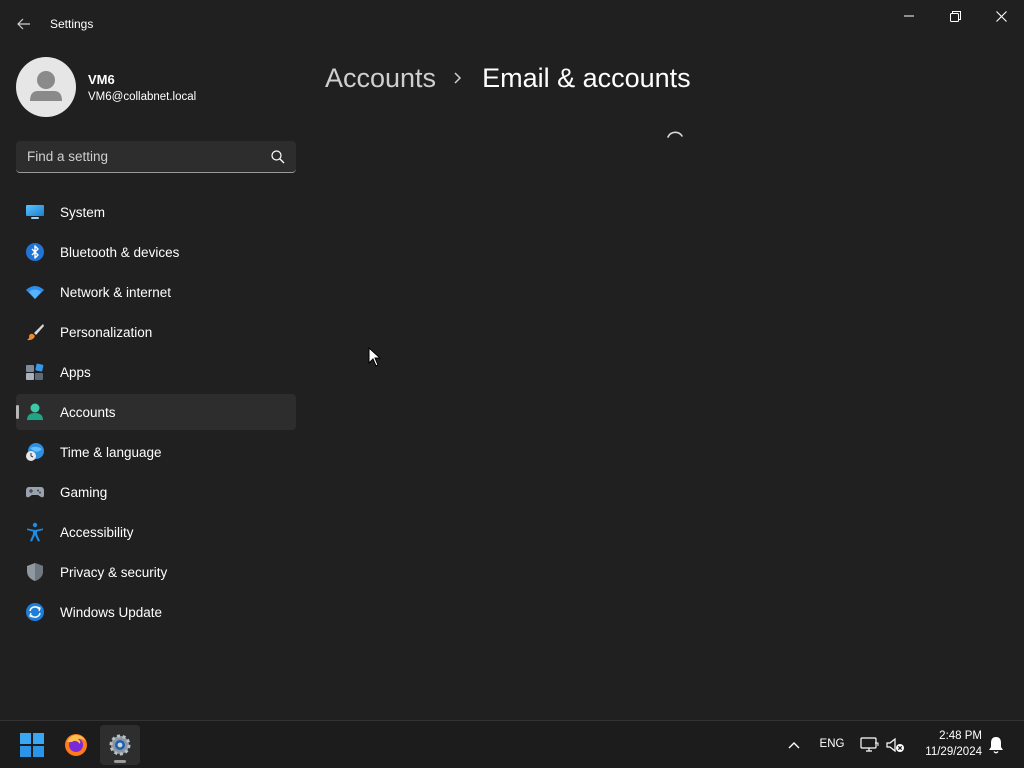 The image size is (1024, 768). Describe the element at coordinates (375, 357) in the screenshot. I see `mouse-cursor-icon` at that location.